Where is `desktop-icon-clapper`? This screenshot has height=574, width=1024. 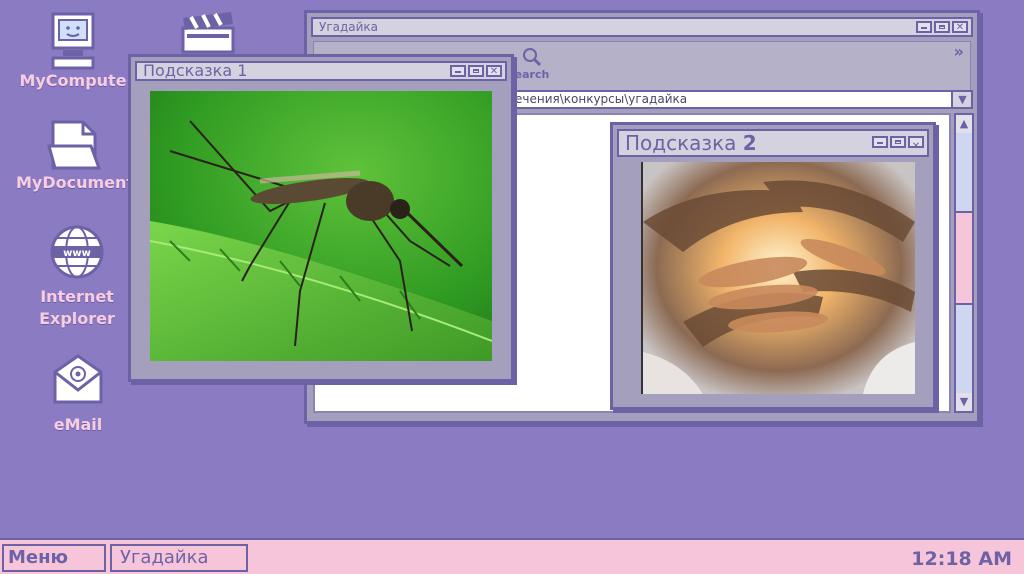
desktop-icon-clapper is located at coordinates (208, 33).